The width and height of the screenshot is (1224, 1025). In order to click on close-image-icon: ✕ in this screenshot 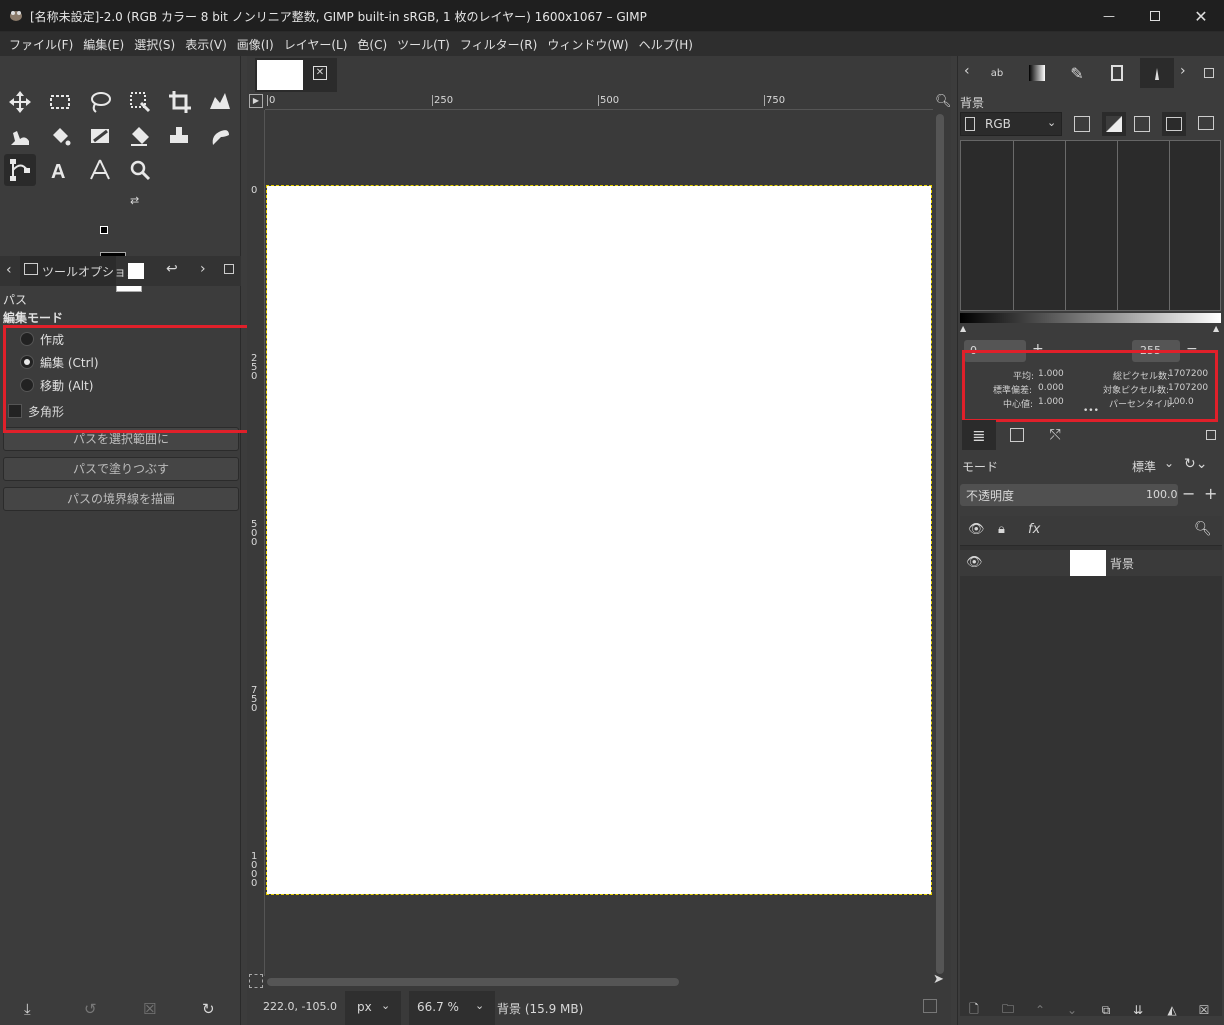, I will do `click(320, 73)`.